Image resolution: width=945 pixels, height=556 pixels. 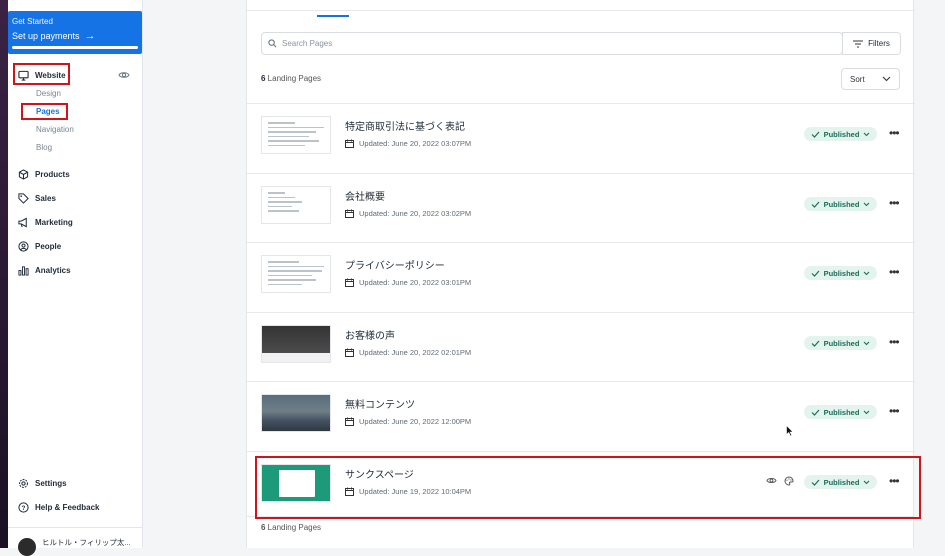 I want to click on eye-icon, so click(x=124, y=75).